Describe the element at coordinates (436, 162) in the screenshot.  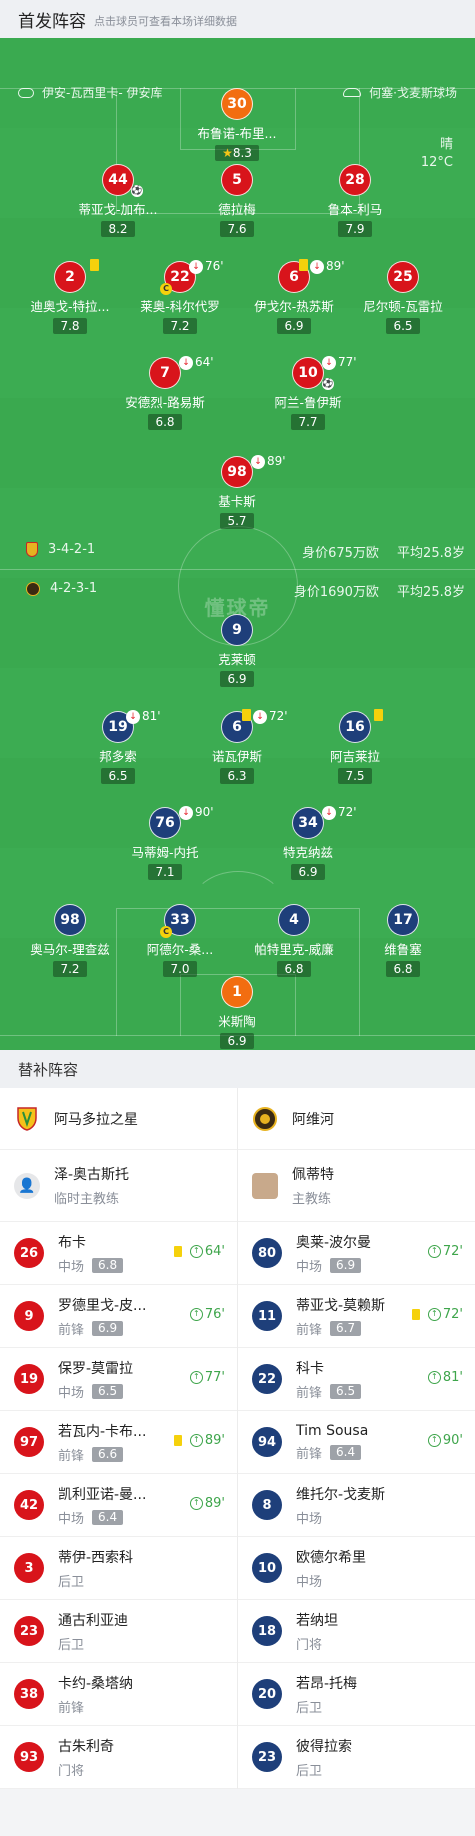
I see `weather-temp: 12°C` at that location.